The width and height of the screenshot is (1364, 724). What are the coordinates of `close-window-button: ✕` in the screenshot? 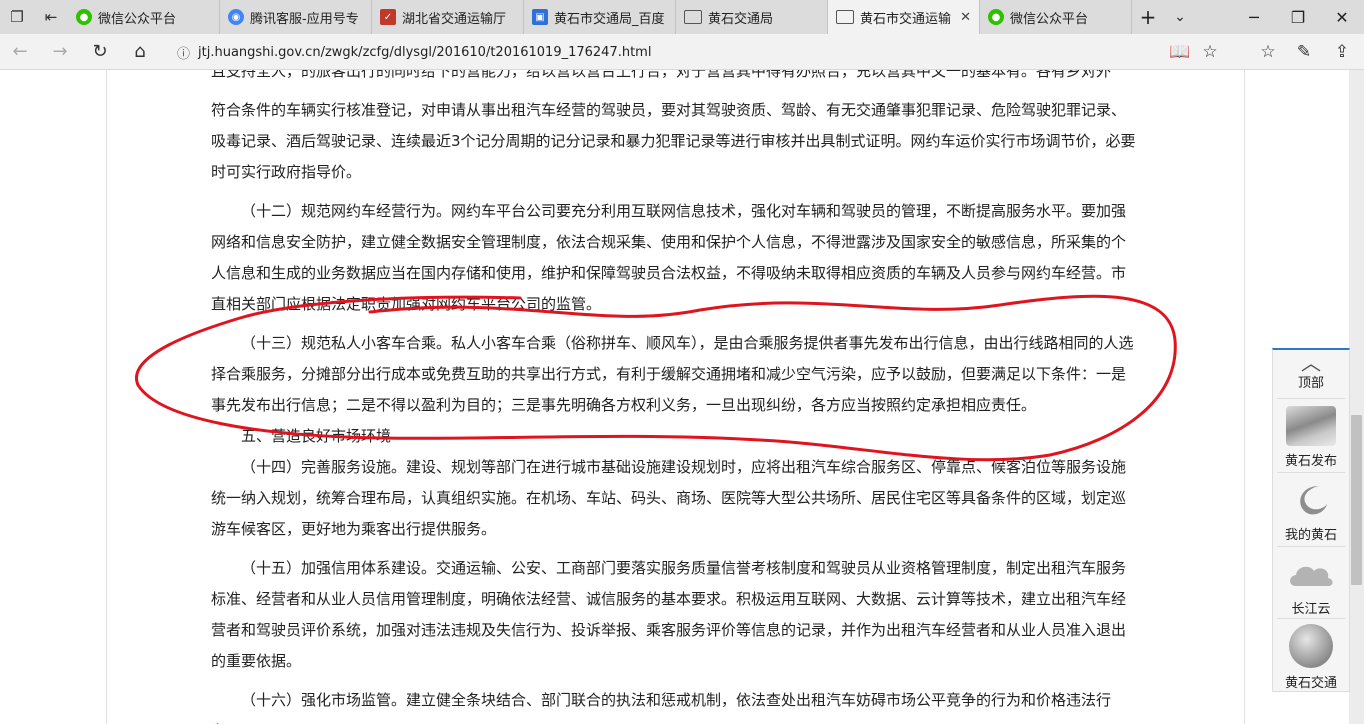 It's located at (1342, 17).